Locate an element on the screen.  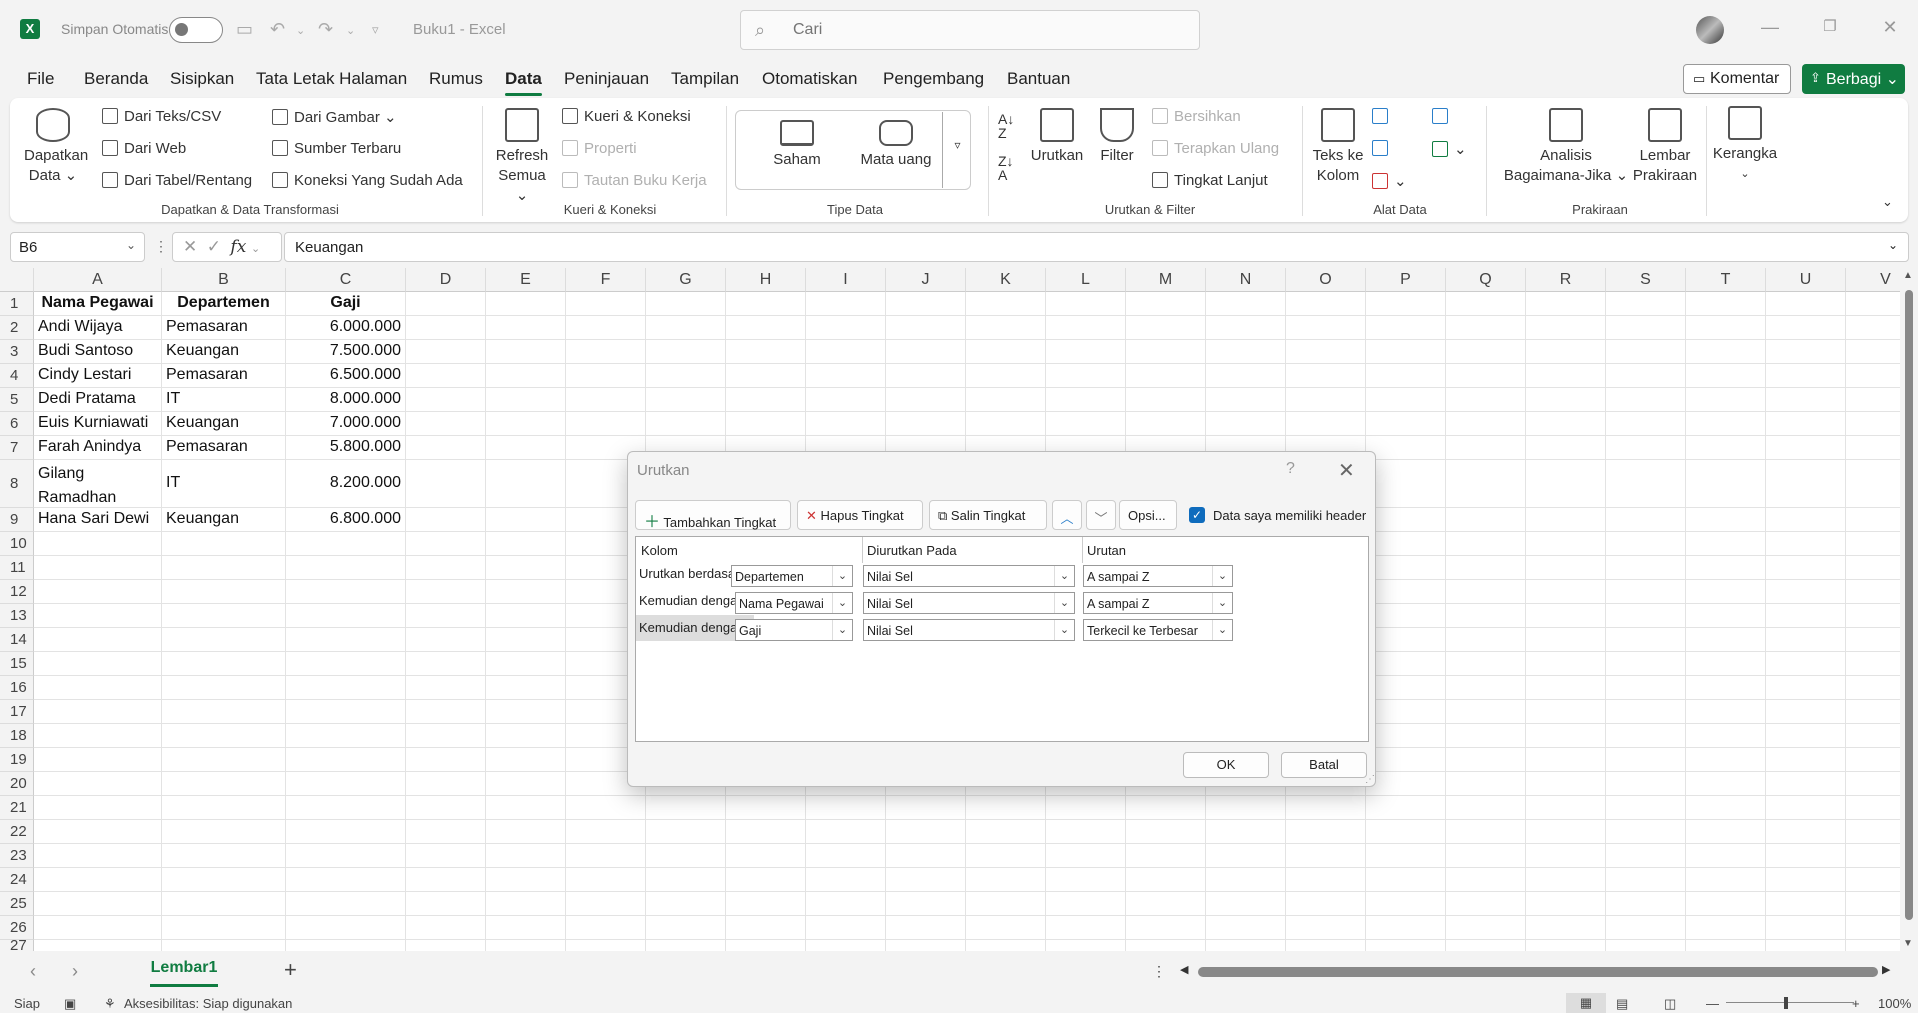
header-cell: Gaji is located at coordinates (346, 304).